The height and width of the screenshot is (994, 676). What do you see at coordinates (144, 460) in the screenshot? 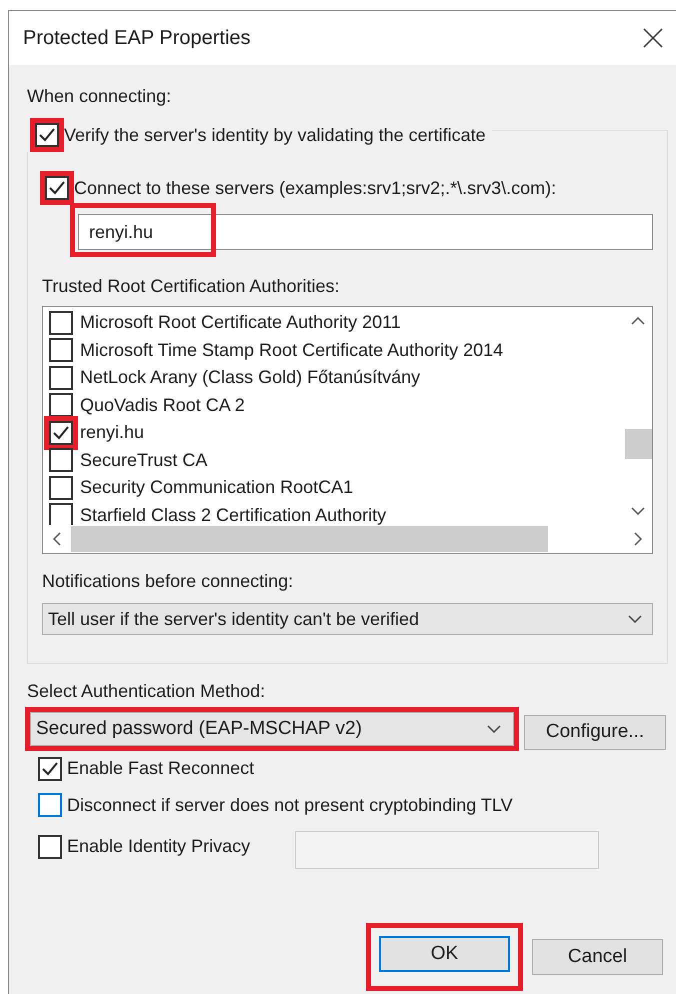
I see `certificate-item: SecureTrust CA` at bounding box center [144, 460].